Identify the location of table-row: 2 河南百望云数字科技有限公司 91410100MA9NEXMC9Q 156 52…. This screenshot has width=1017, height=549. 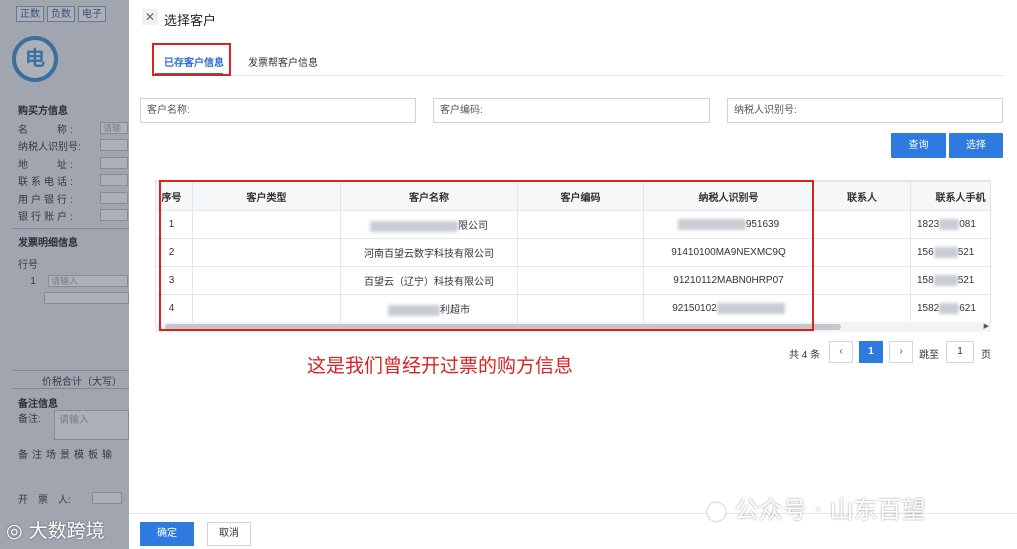
(573, 252).